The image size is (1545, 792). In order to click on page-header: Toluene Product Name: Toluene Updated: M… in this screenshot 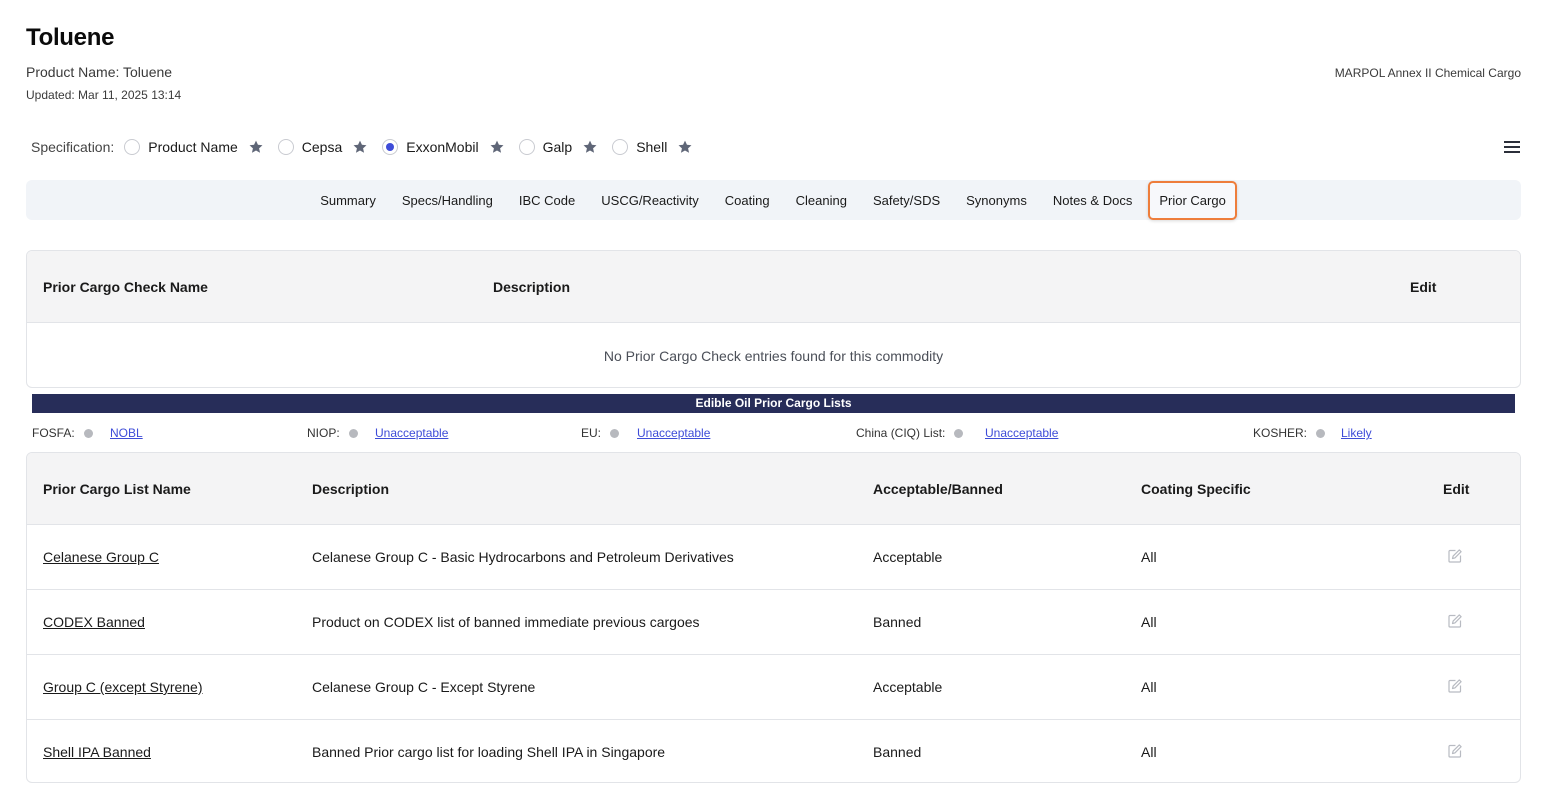, I will do `click(773, 63)`.